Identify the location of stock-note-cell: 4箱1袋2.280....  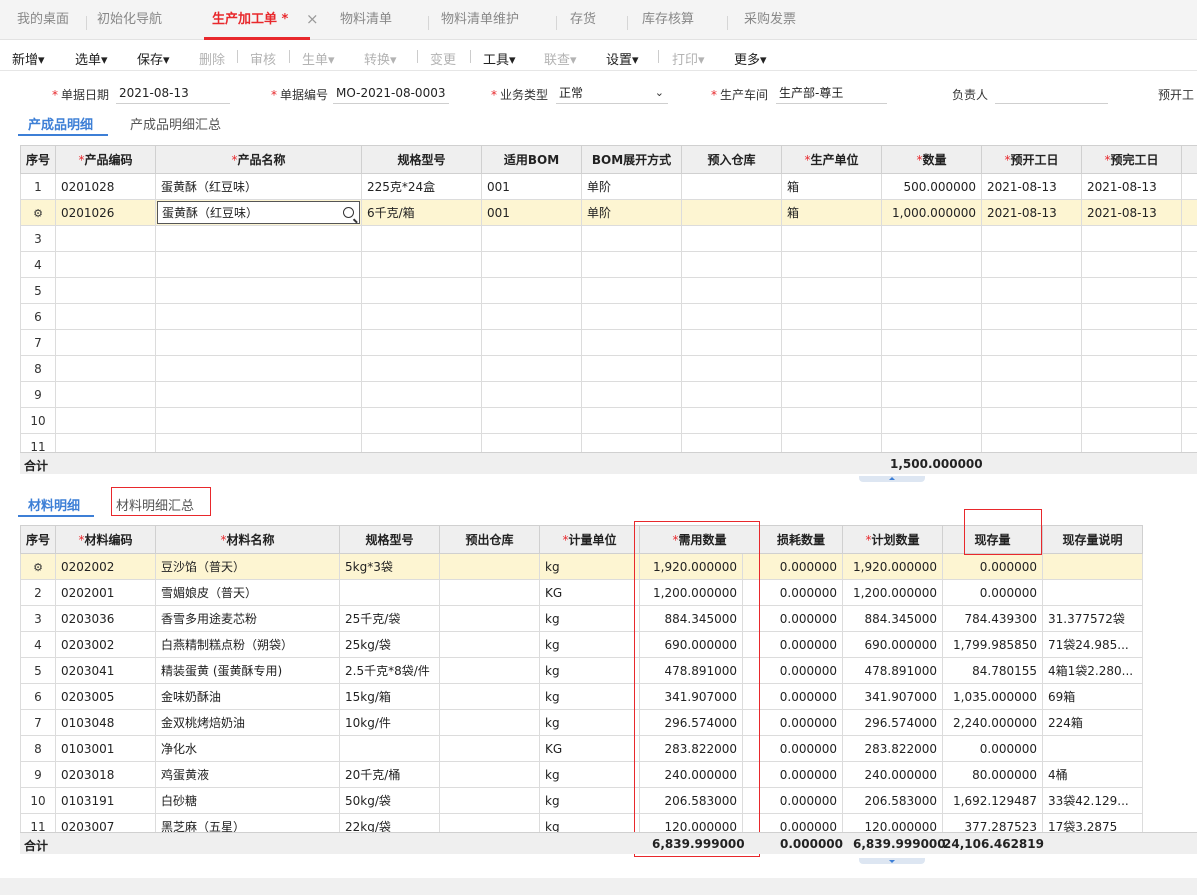
(1093, 670).